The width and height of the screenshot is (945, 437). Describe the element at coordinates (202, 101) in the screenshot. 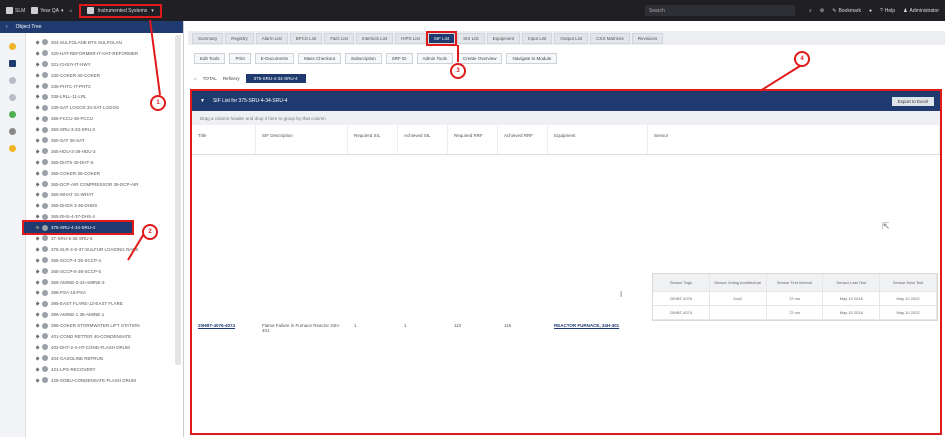

I see `filter-icon: ▼` at that location.